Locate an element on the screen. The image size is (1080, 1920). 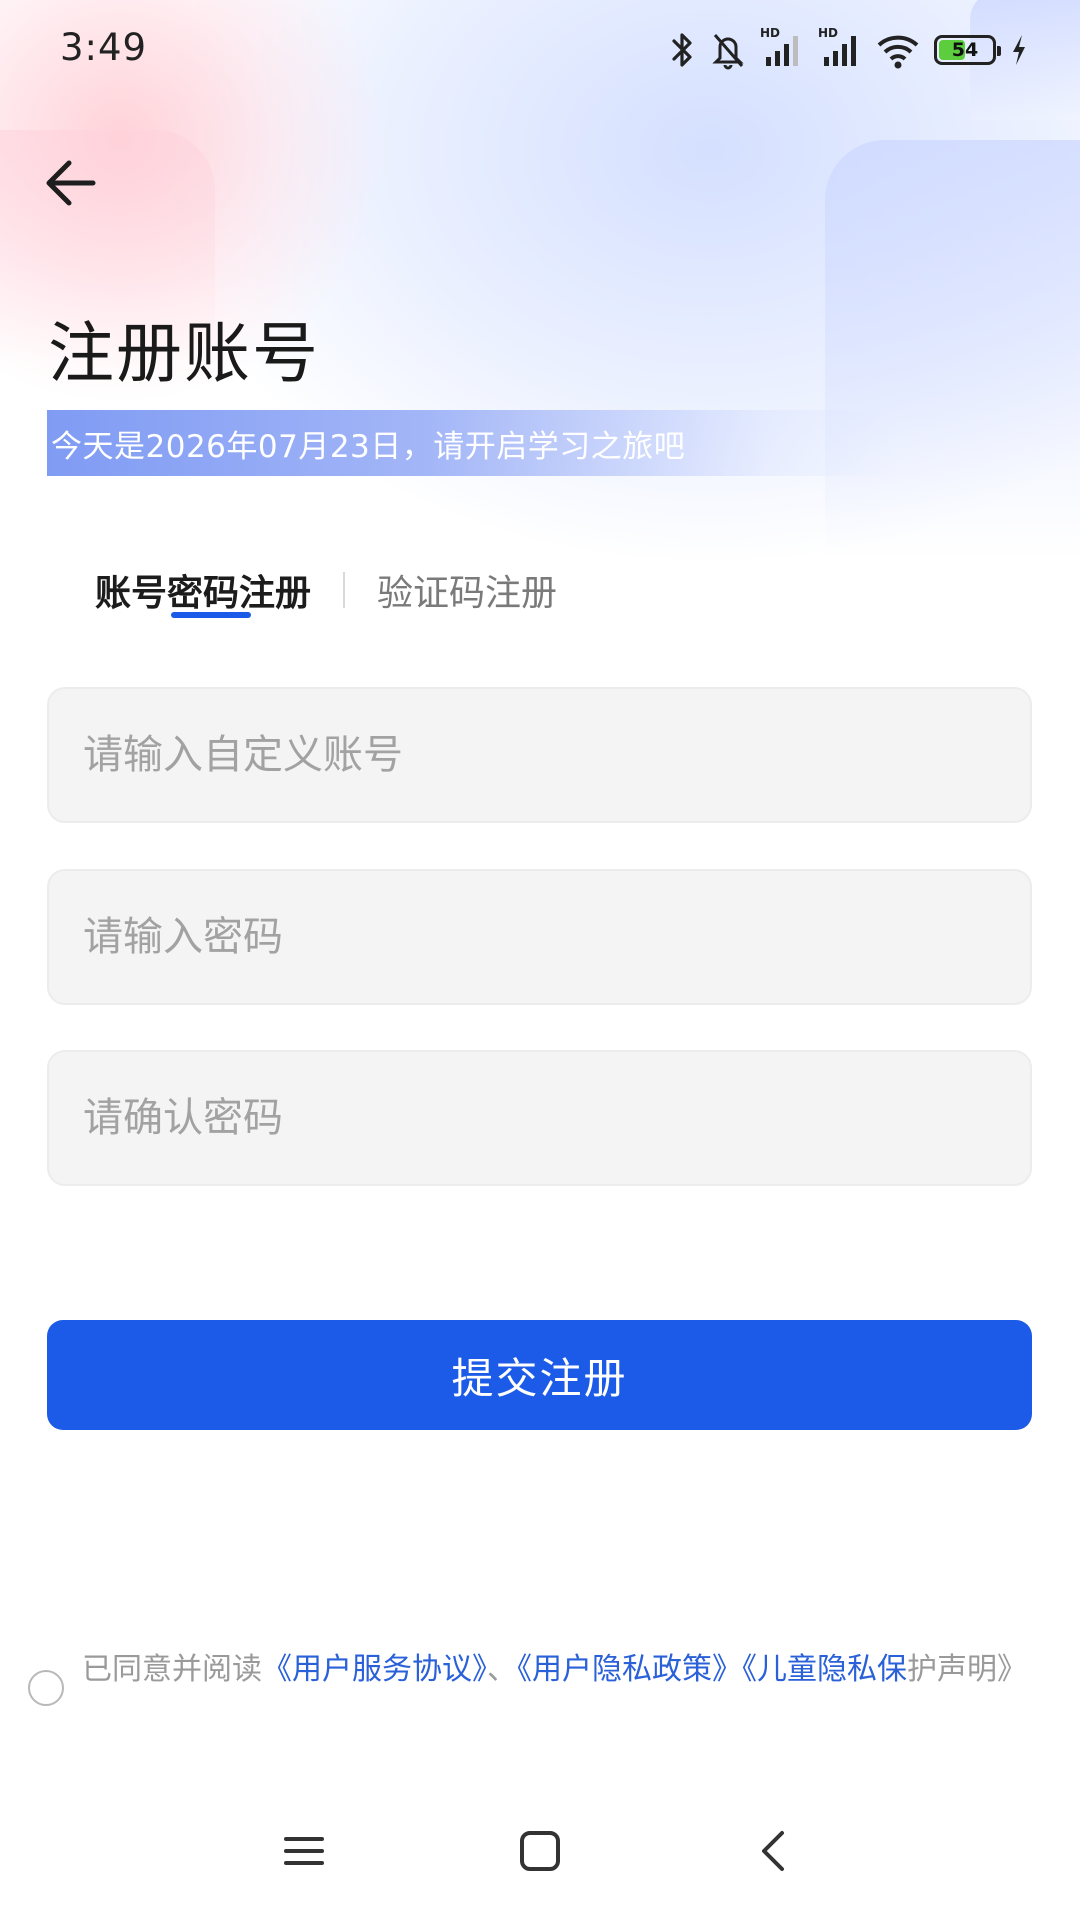
chevron-left-icon is located at coordinates (774, 1853).